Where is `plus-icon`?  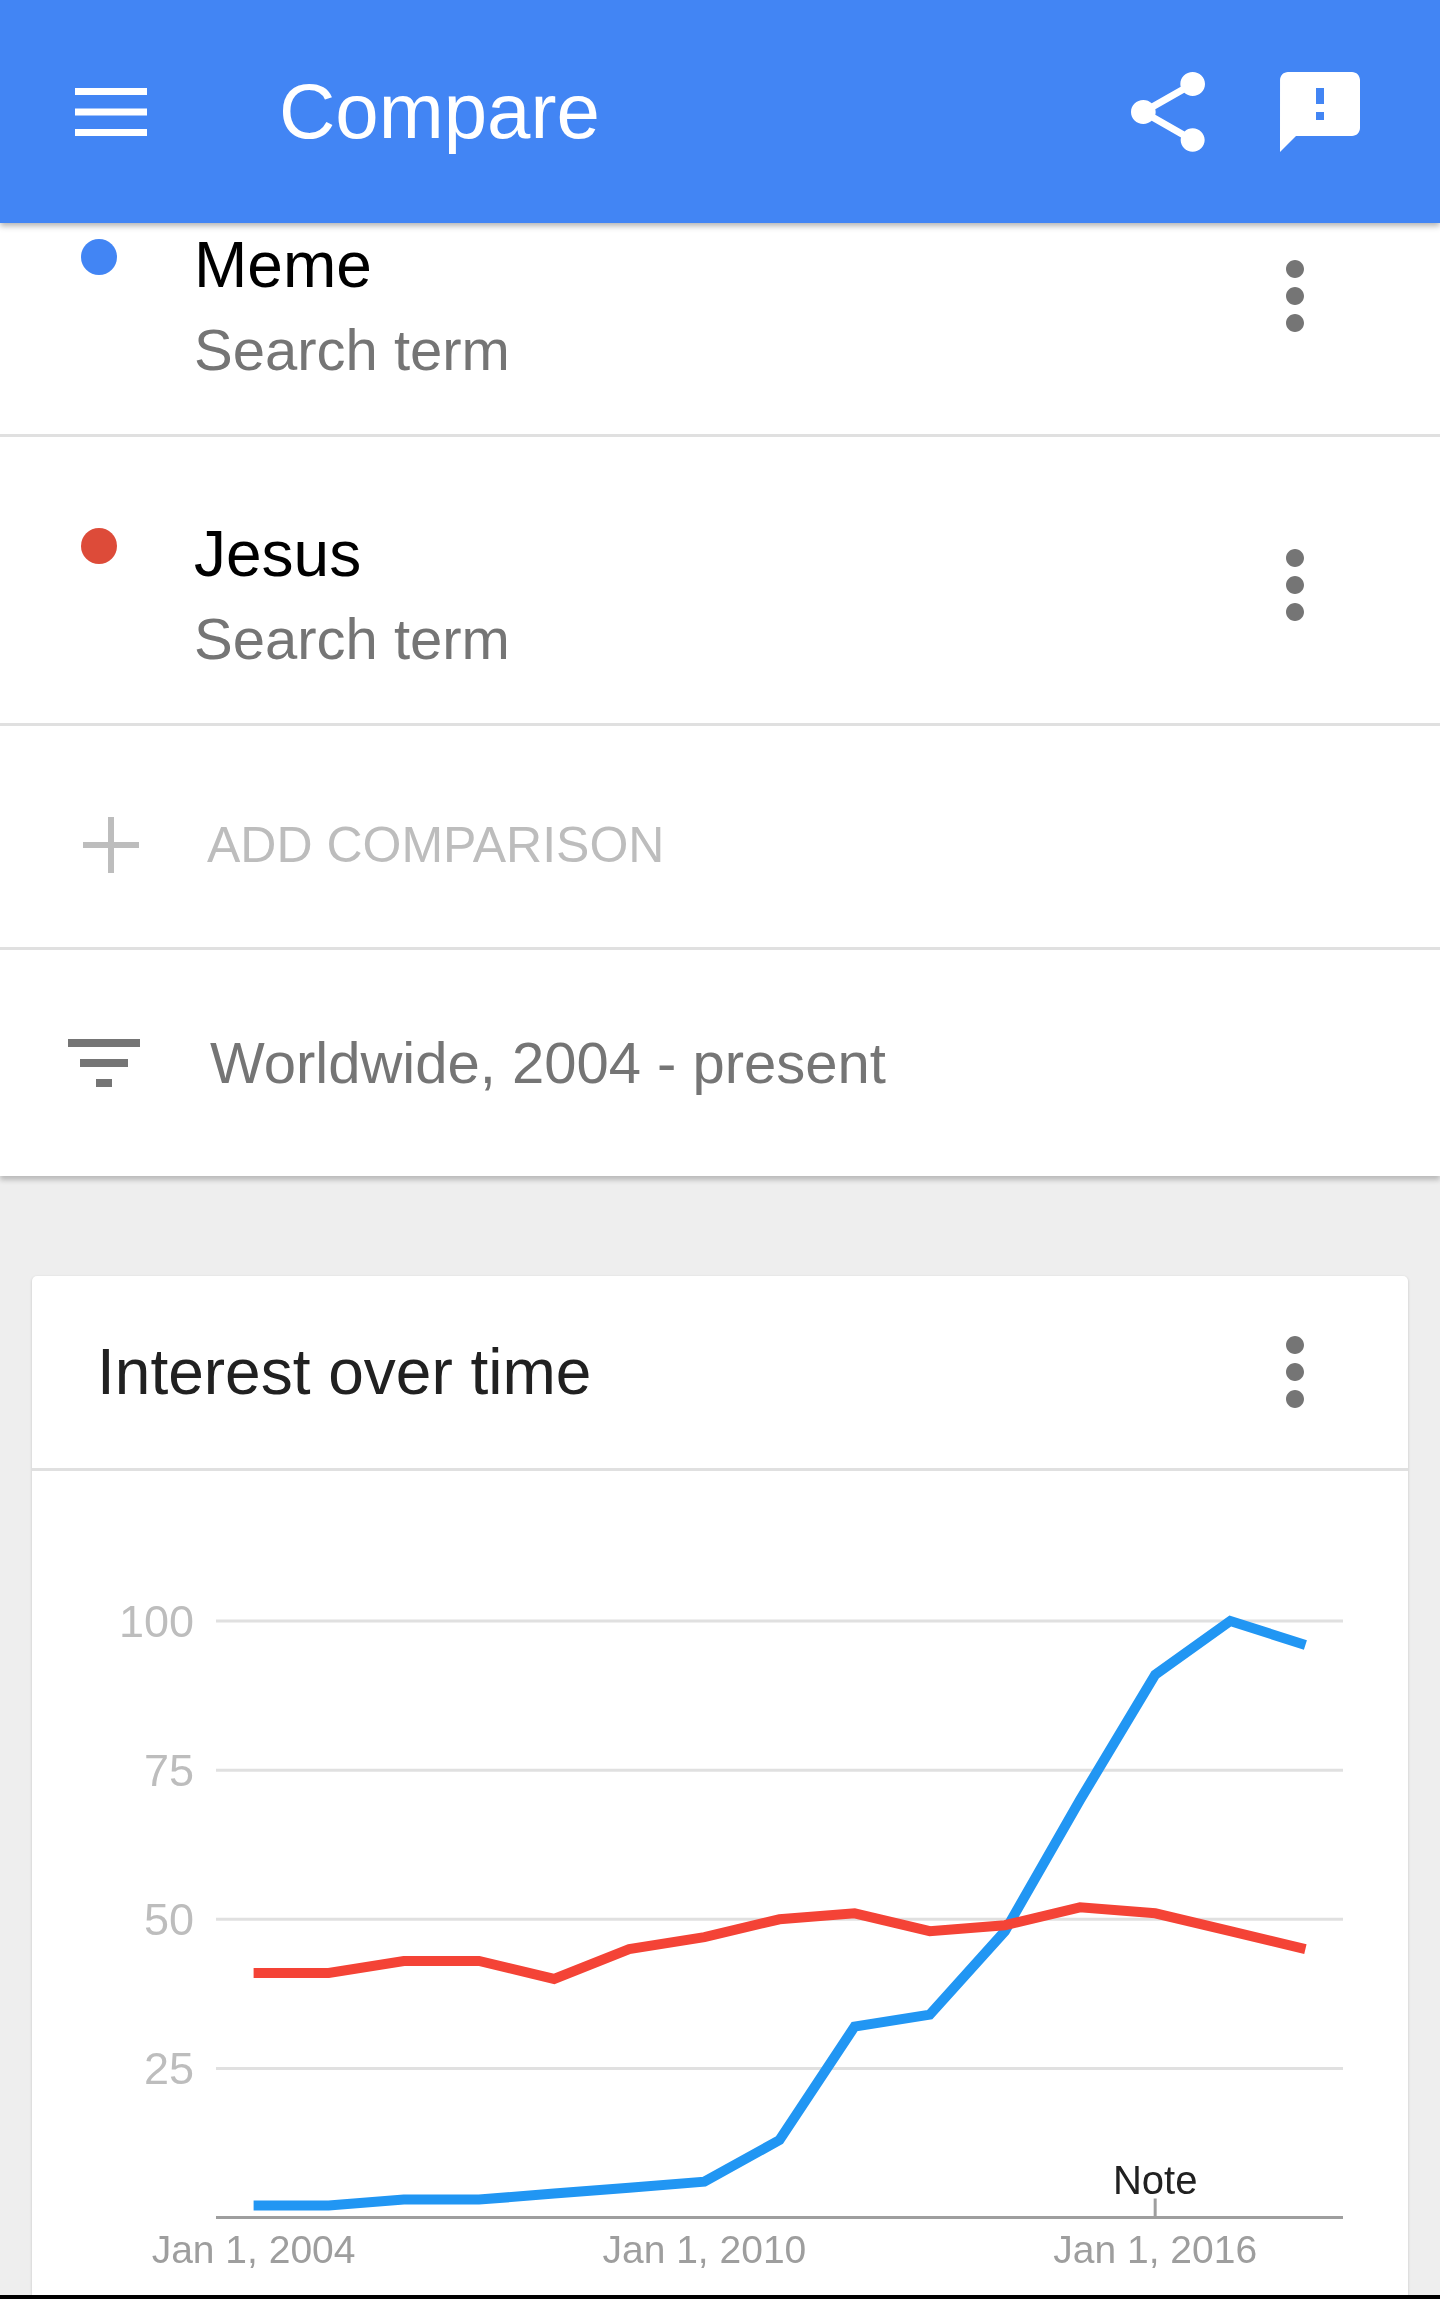 plus-icon is located at coordinates (111, 845).